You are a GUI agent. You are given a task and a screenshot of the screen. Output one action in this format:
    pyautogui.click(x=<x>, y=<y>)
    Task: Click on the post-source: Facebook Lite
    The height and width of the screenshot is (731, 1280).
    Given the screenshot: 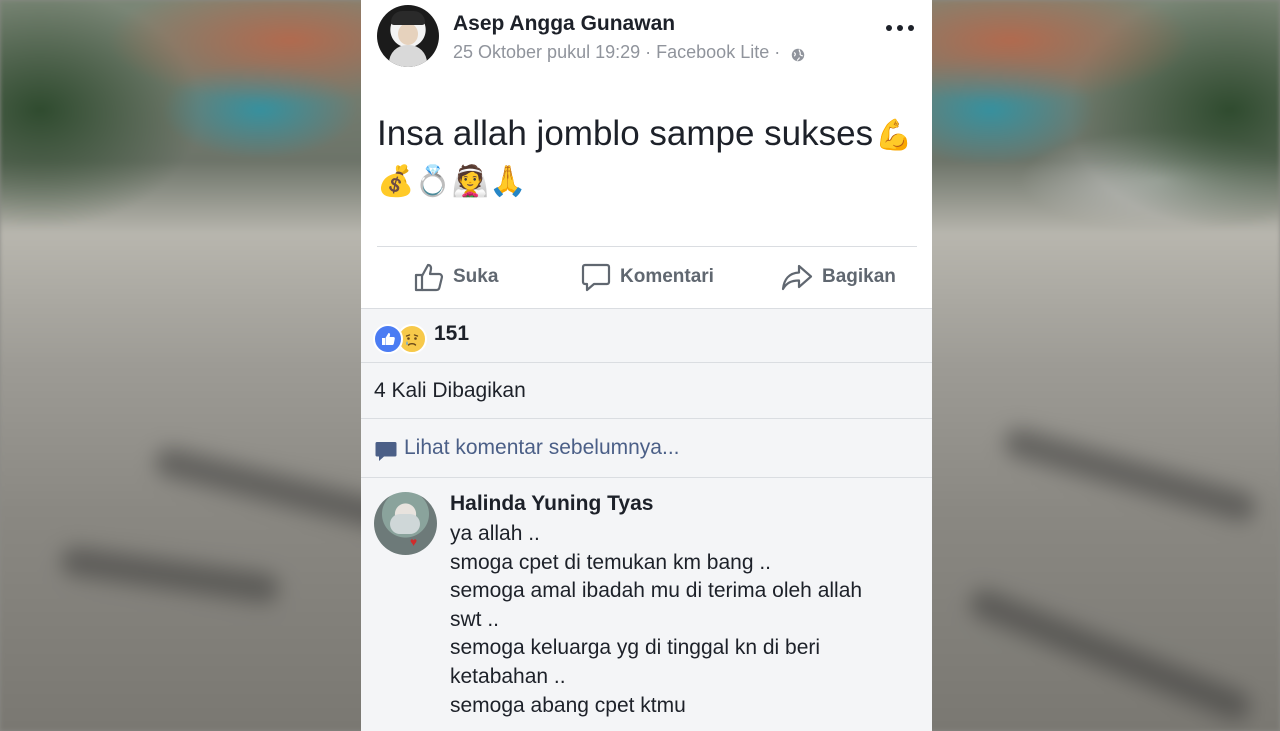 What is the action you would take?
    pyautogui.click(x=713, y=52)
    